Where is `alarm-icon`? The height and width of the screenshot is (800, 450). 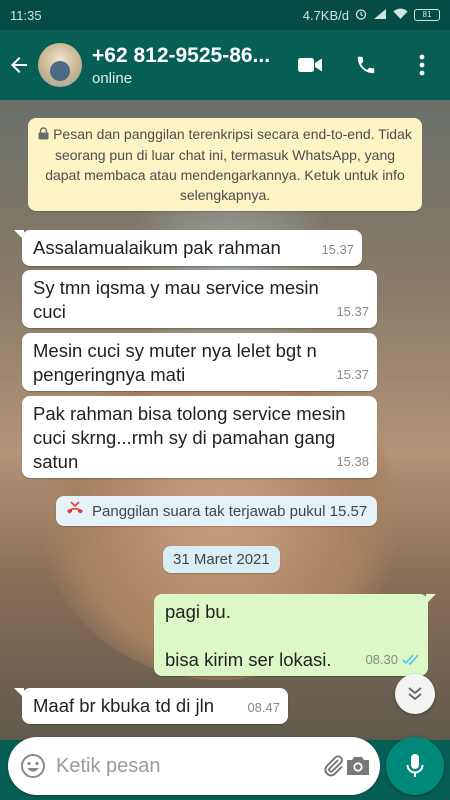
alarm-icon is located at coordinates (361, 15).